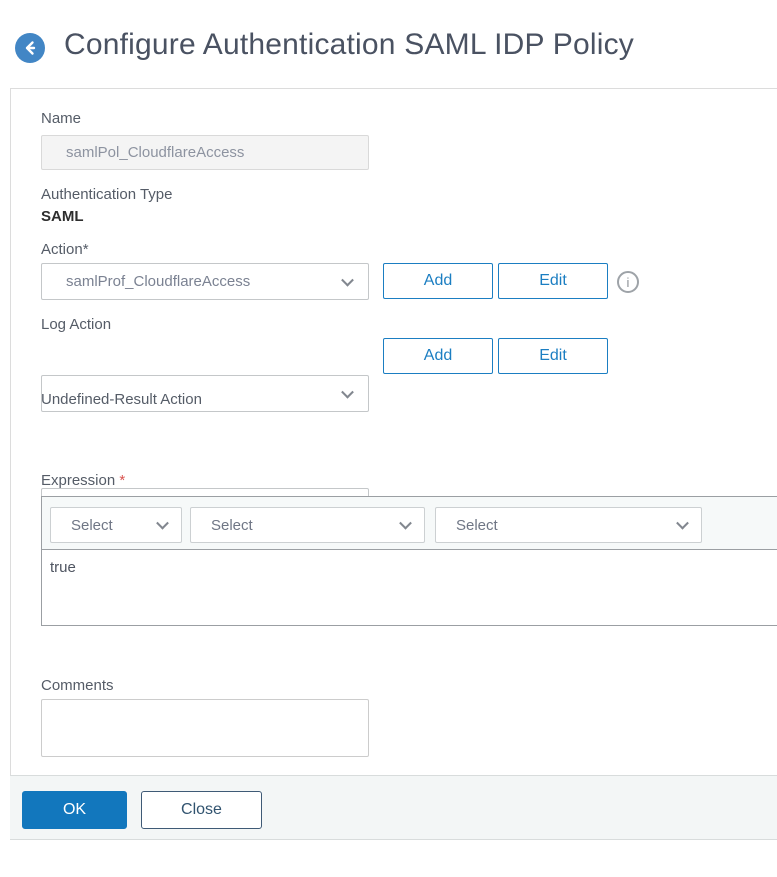  I want to click on log-action-add-button: Add, so click(438, 356).